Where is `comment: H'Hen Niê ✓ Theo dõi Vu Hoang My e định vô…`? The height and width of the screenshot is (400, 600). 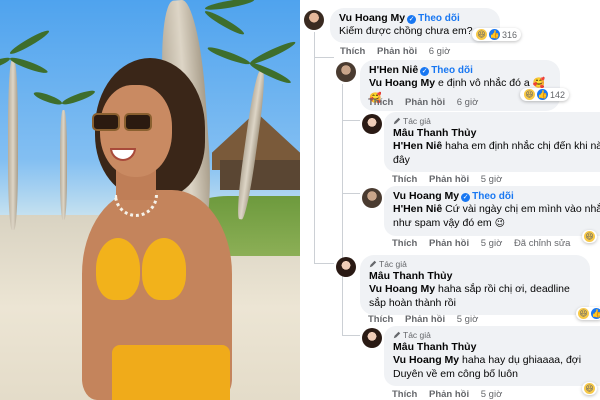
comment: H'Hen Niê ✓ Theo dõi Vu Hoang My e định vô… is located at coordinates (467, 86).